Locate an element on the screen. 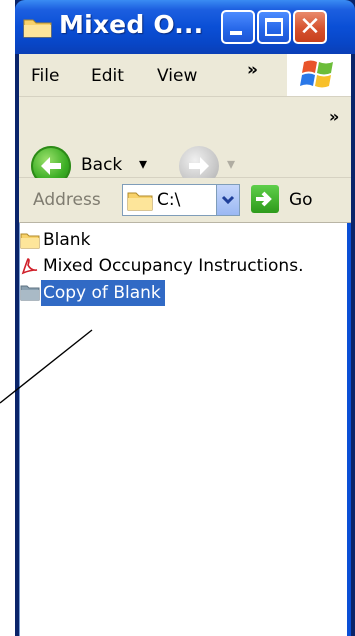 This screenshot has height=636, width=355. annotation-leader-line is located at coordinates (46, 366).